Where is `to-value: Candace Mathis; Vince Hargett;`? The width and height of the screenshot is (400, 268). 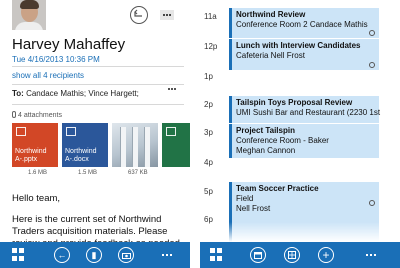 to-value: Candace Mathis; Vince Hargett; is located at coordinates (82, 93).